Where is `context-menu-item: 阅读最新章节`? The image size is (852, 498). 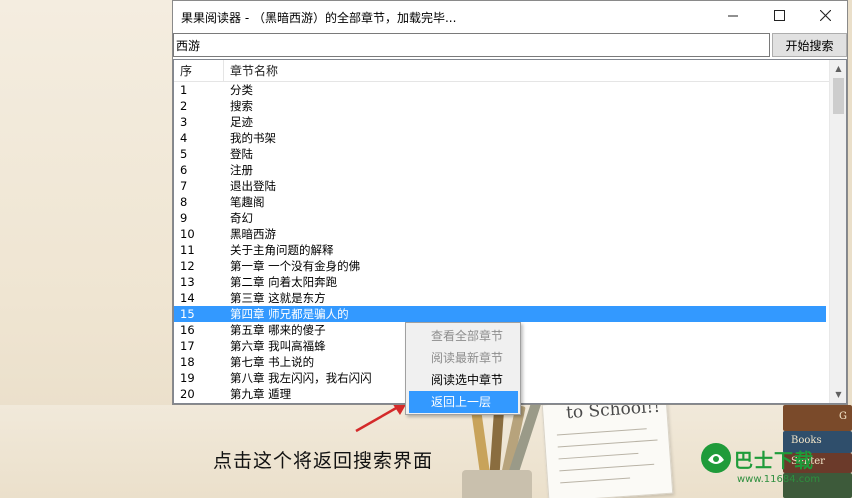 context-menu-item: 阅读最新章节 is located at coordinates (463, 358).